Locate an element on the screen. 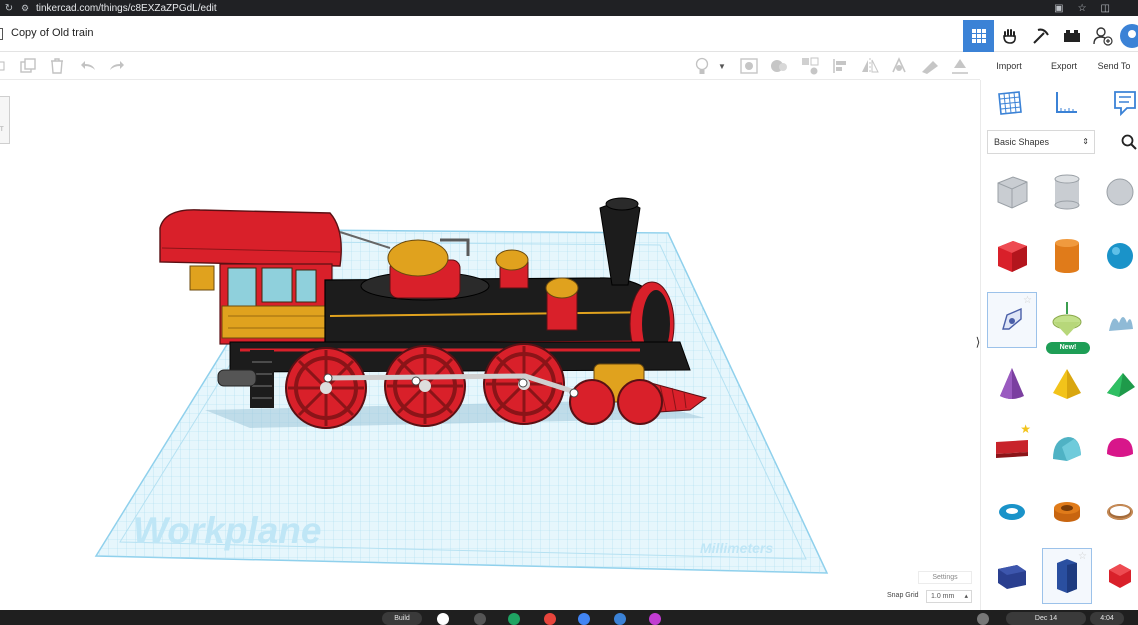  launcher-icon is located at coordinates (443, 619).